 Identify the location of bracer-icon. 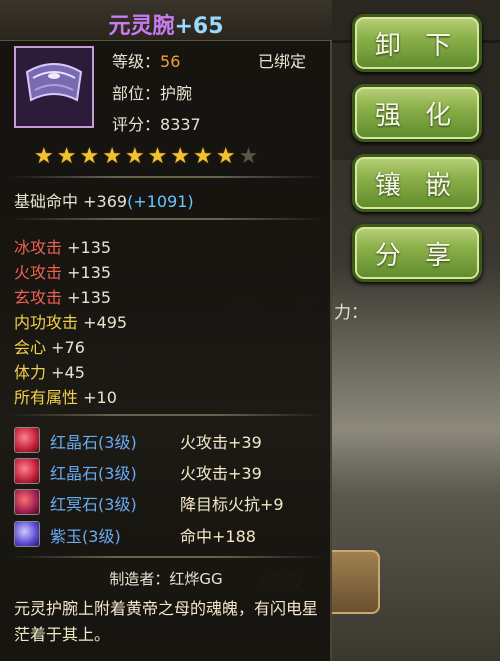
(54, 82).